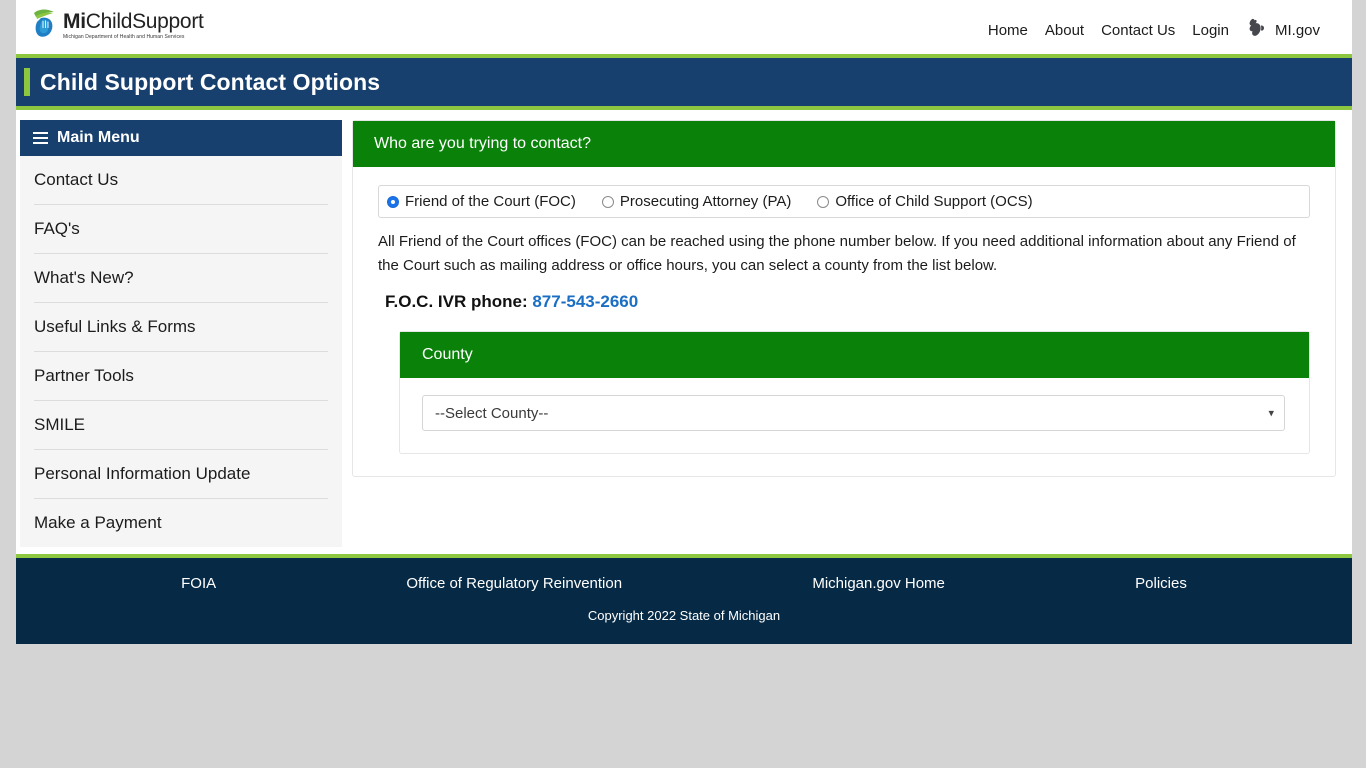 The height and width of the screenshot is (768, 1366). What do you see at coordinates (198, 583) in the screenshot?
I see `footer-link-foia: FOIA` at bounding box center [198, 583].